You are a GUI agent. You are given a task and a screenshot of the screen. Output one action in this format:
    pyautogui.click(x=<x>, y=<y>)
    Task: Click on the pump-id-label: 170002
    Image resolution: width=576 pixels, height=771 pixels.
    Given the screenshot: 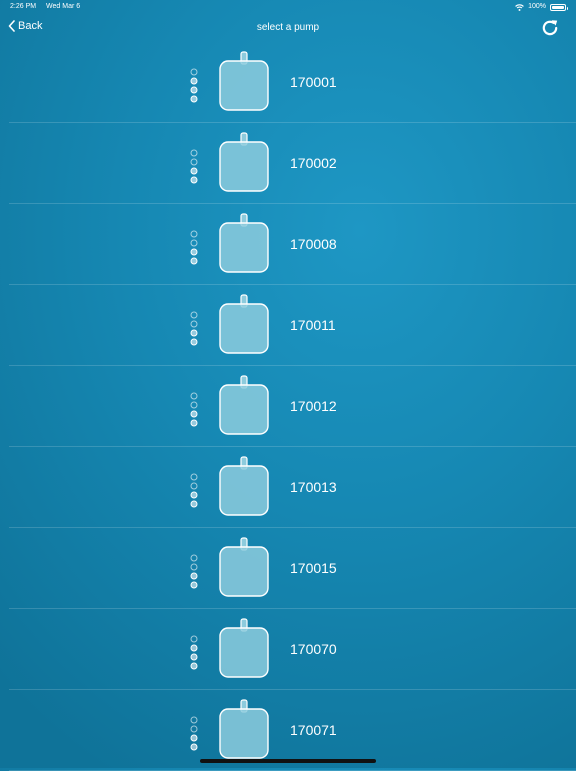 What is the action you would take?
    pyautogui.click(x=313, y=163)
    